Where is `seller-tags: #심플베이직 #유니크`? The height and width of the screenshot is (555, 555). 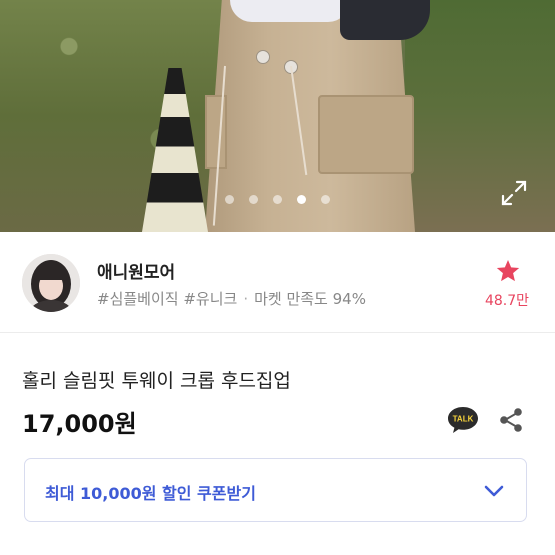 seller-tags: #심플베이직 #유니크 is located at coordinates (167, 299).